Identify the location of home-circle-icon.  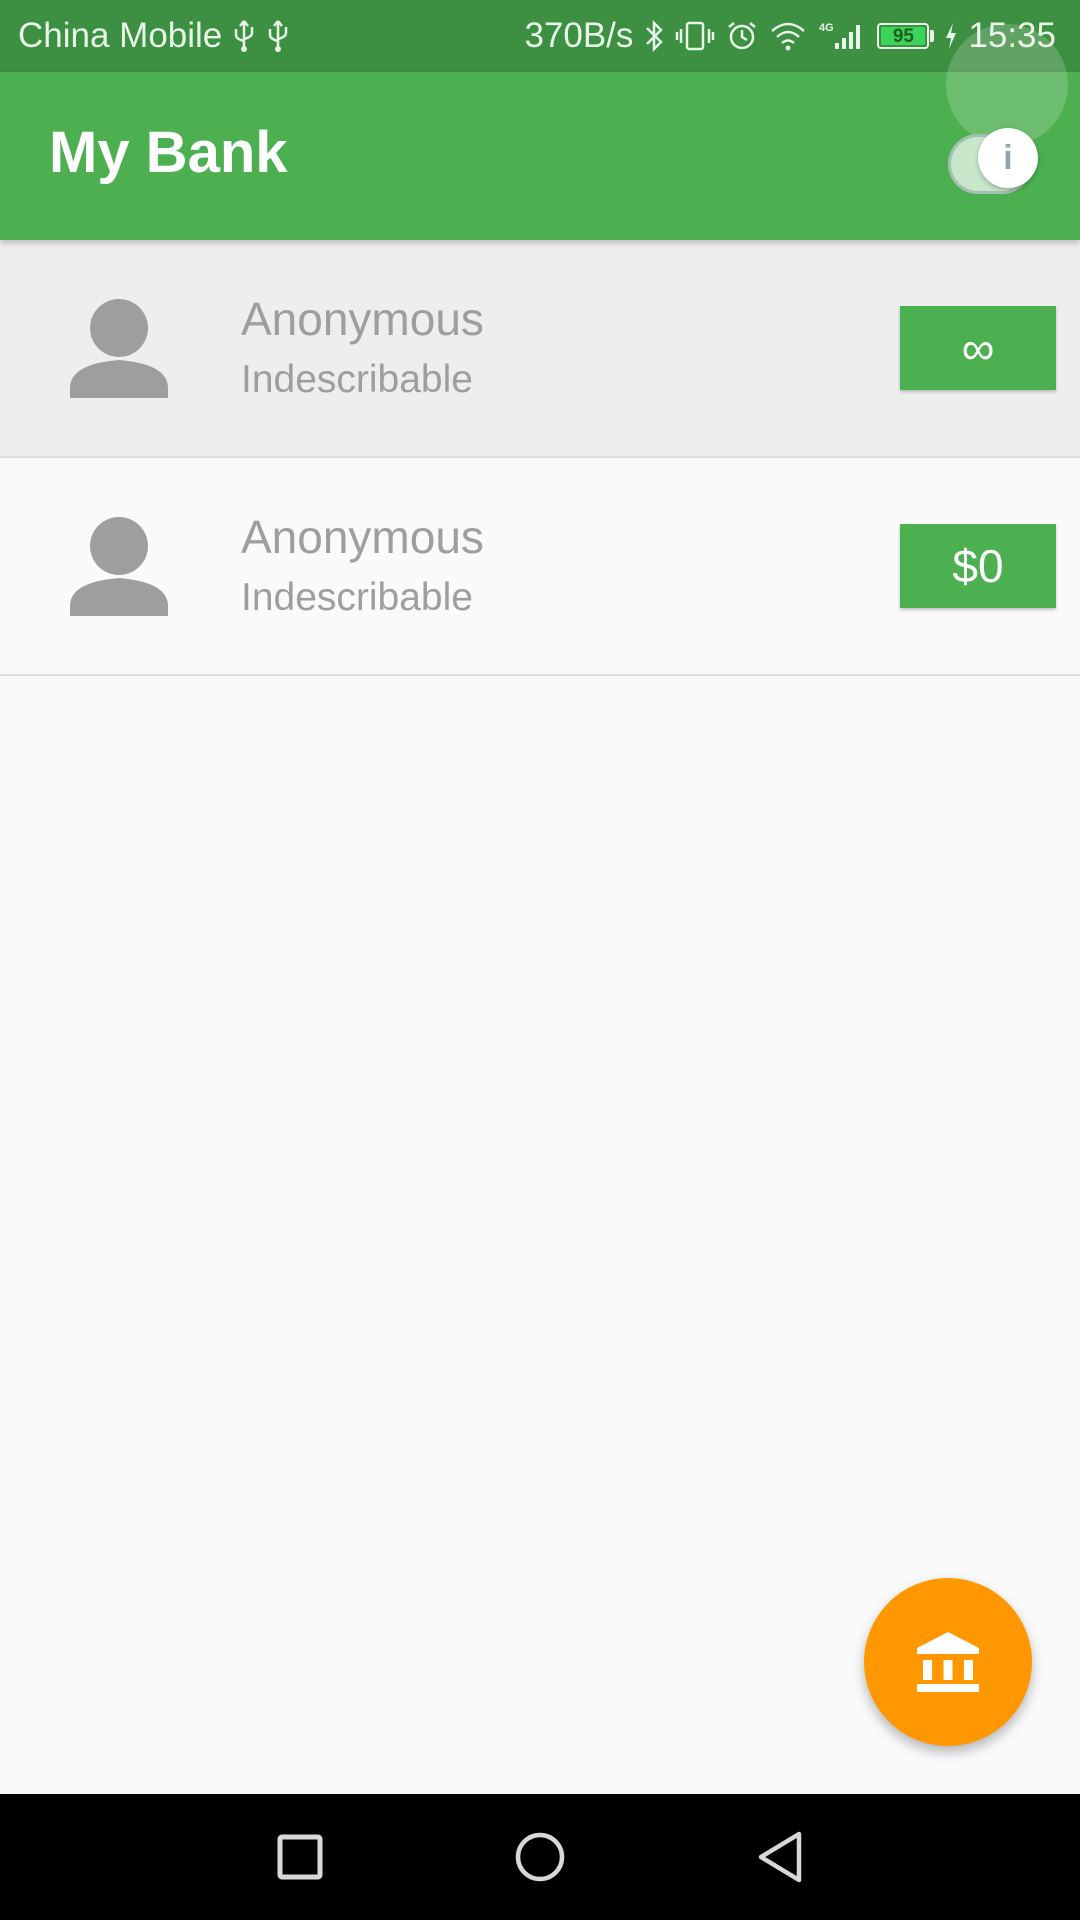
(540, 1857).